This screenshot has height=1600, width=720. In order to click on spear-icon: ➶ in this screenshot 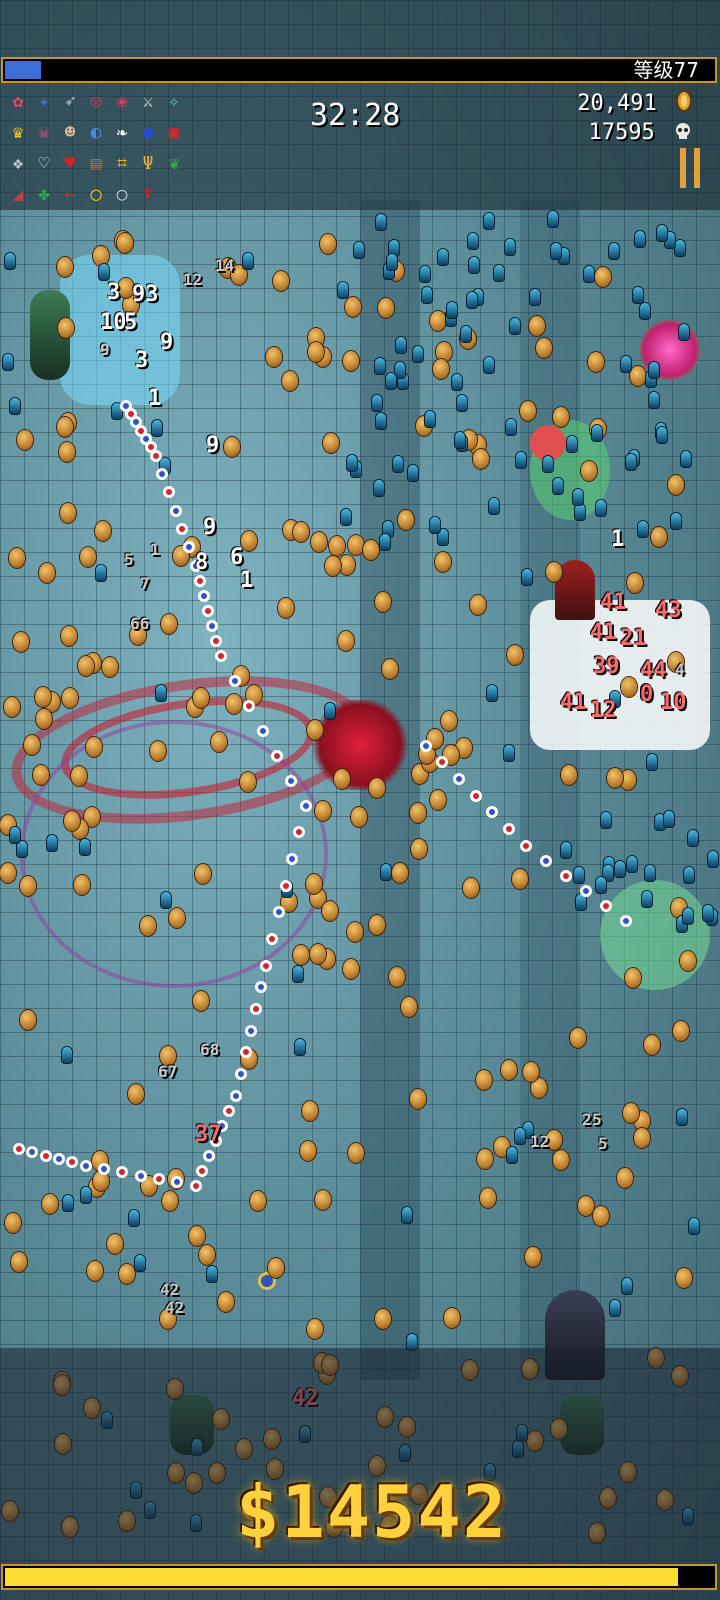, I will do `click(70, 101)`.